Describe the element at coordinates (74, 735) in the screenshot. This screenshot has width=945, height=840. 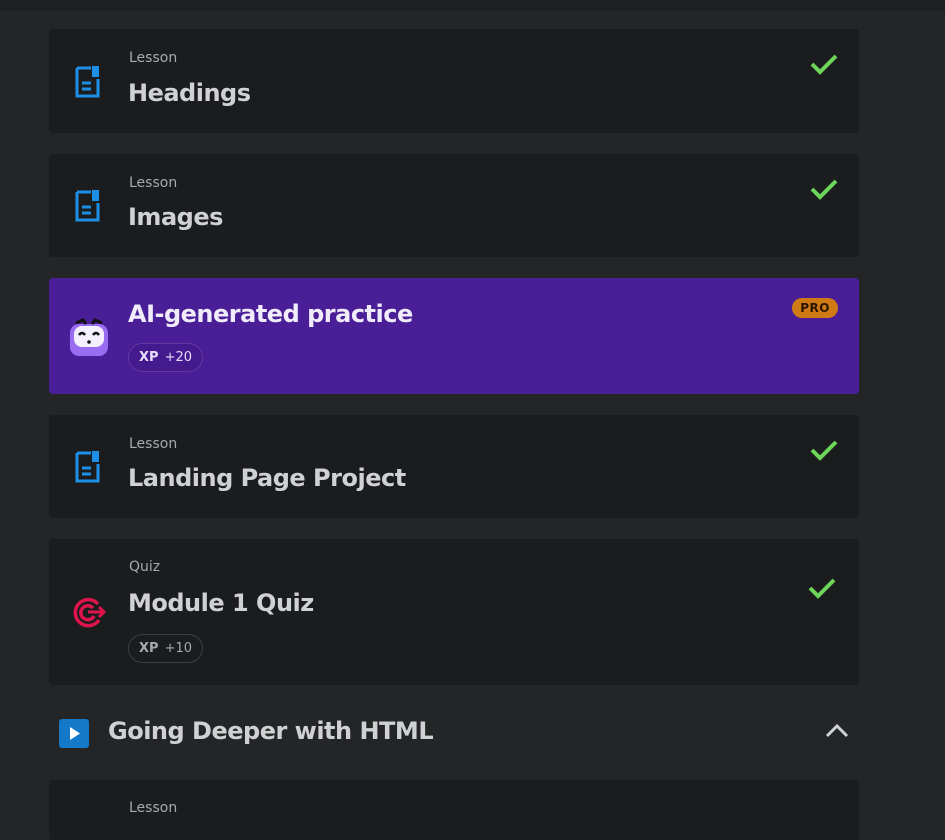
I see `play-icon` at that location.